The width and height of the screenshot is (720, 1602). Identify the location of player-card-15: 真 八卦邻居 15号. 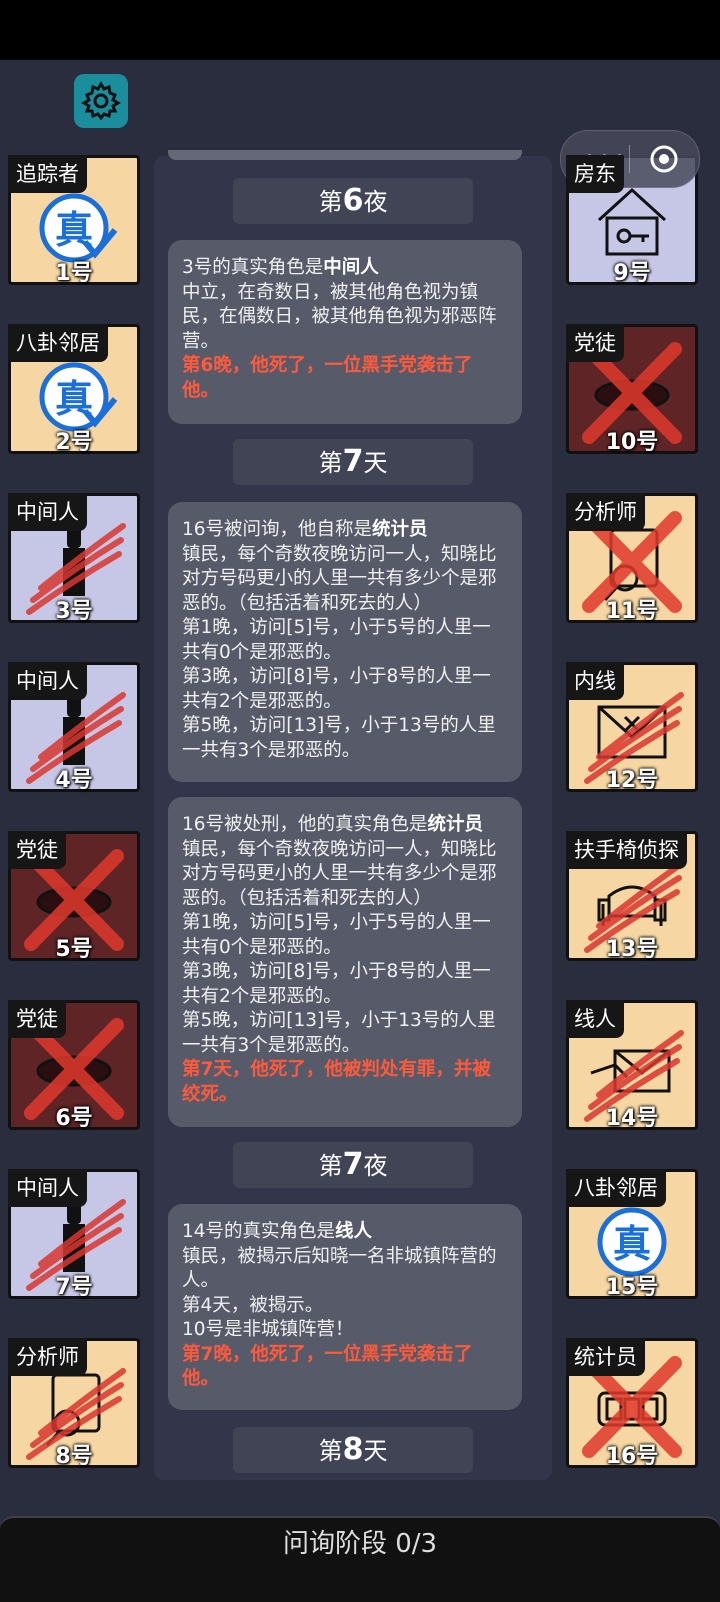
(632, 1234).